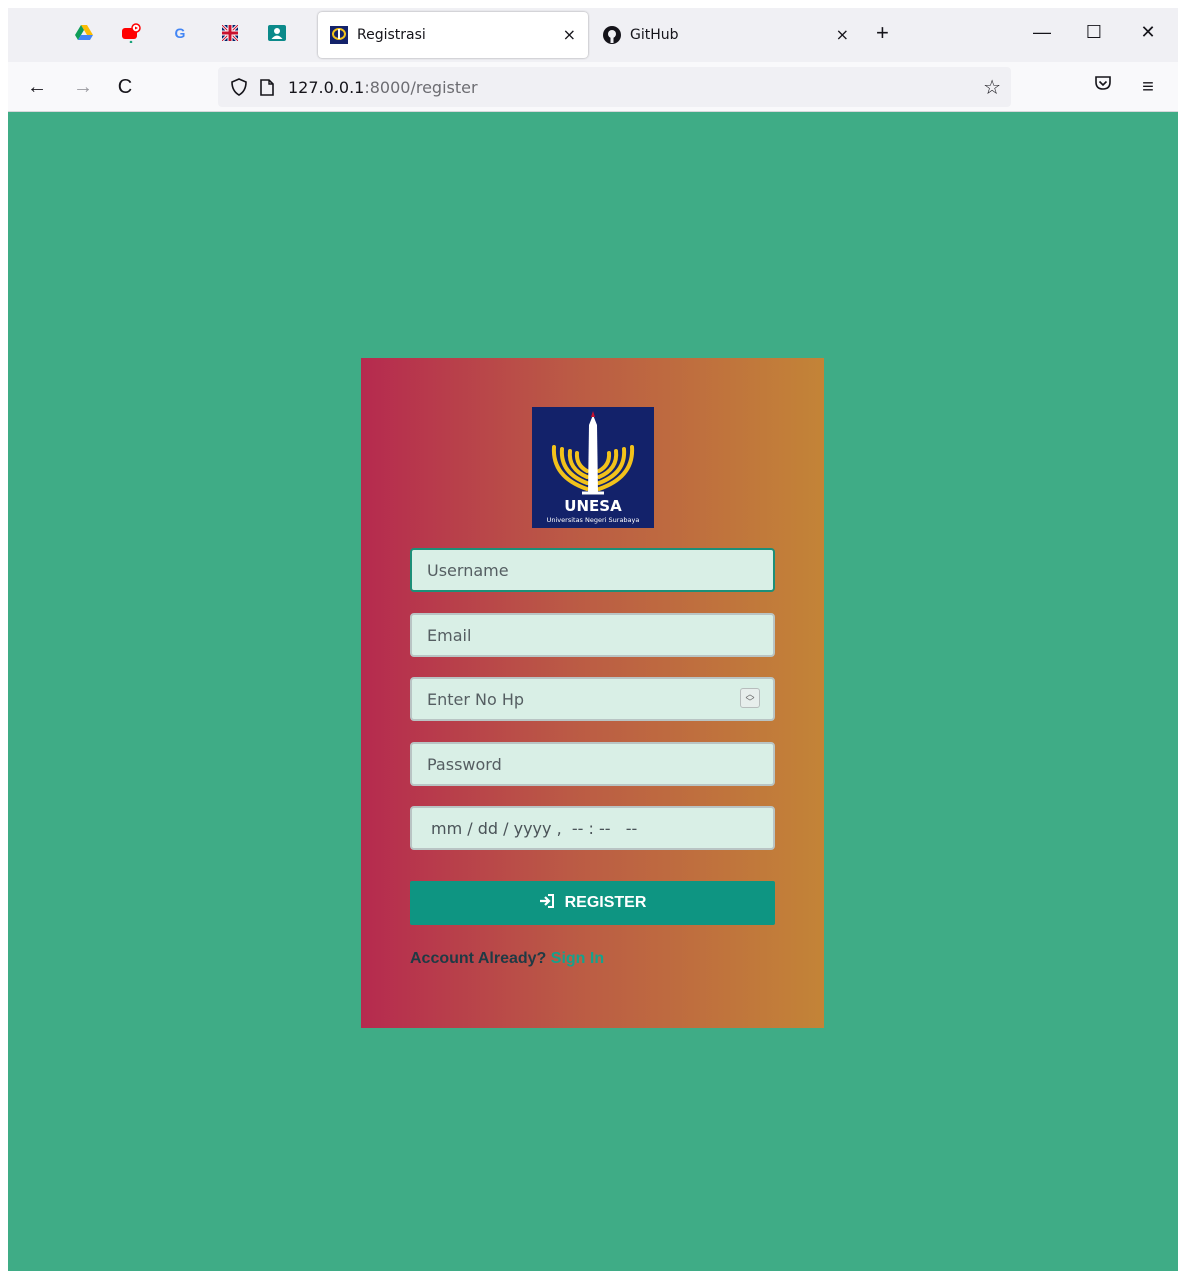  Describe the element at coordinates (577, 958) in the screenshot. I see `signin-link: Sign In` at that location.